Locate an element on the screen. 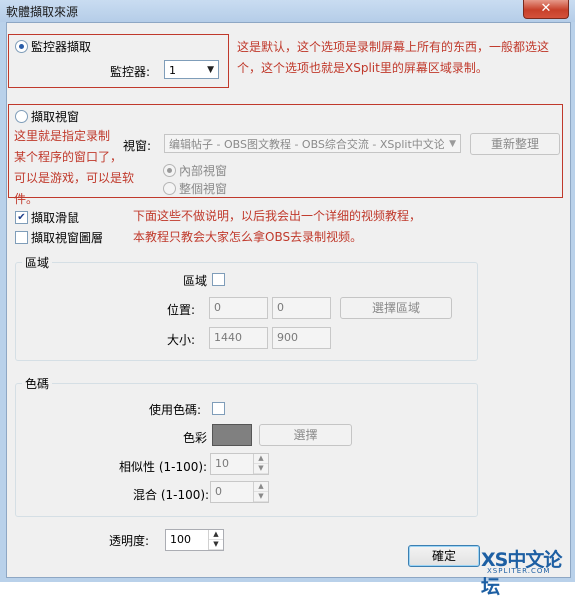  select-color-button: 選擇 is located at coordinates (305, 435).